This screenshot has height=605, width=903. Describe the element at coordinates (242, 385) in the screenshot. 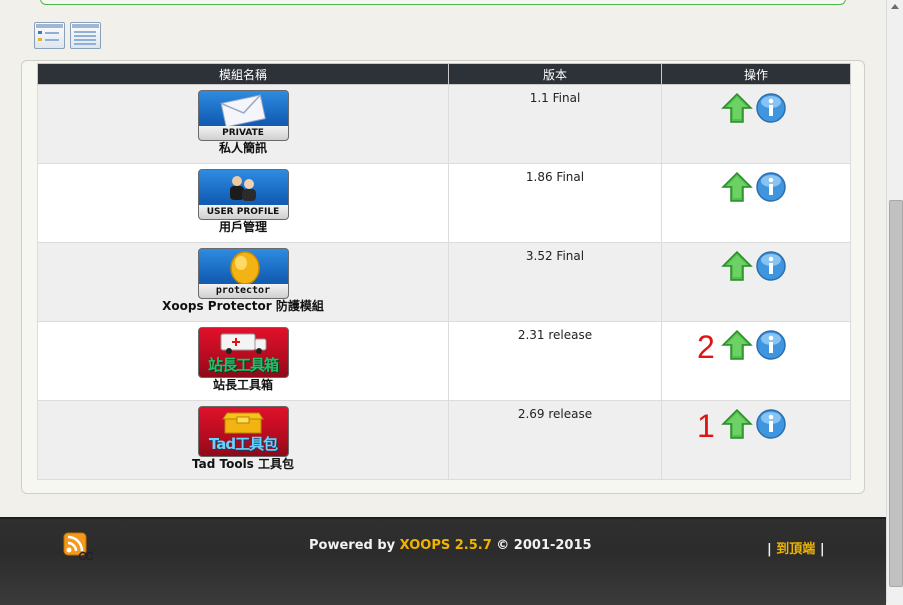

I see `module-name: 站長工具箱` at that location.